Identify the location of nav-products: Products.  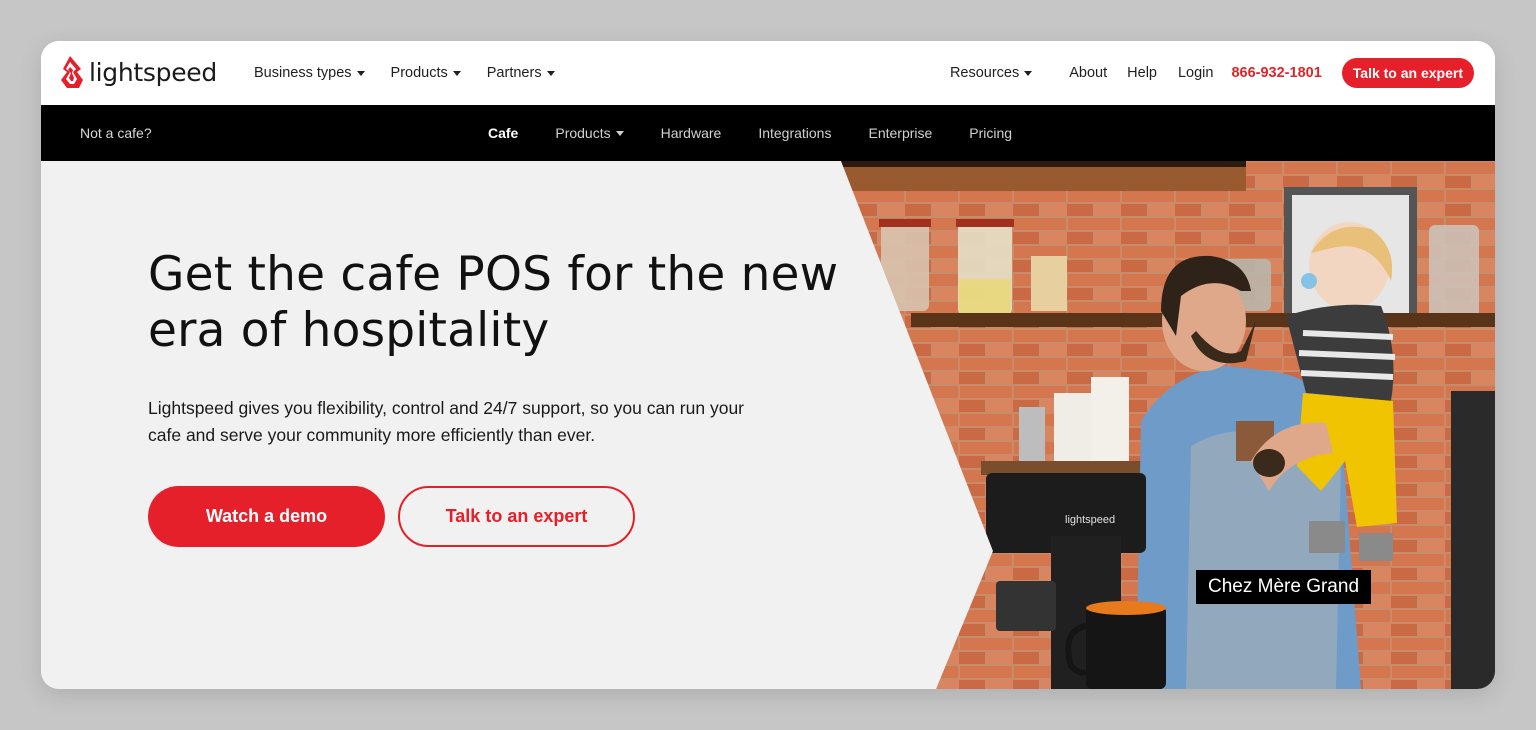
(426, 73).